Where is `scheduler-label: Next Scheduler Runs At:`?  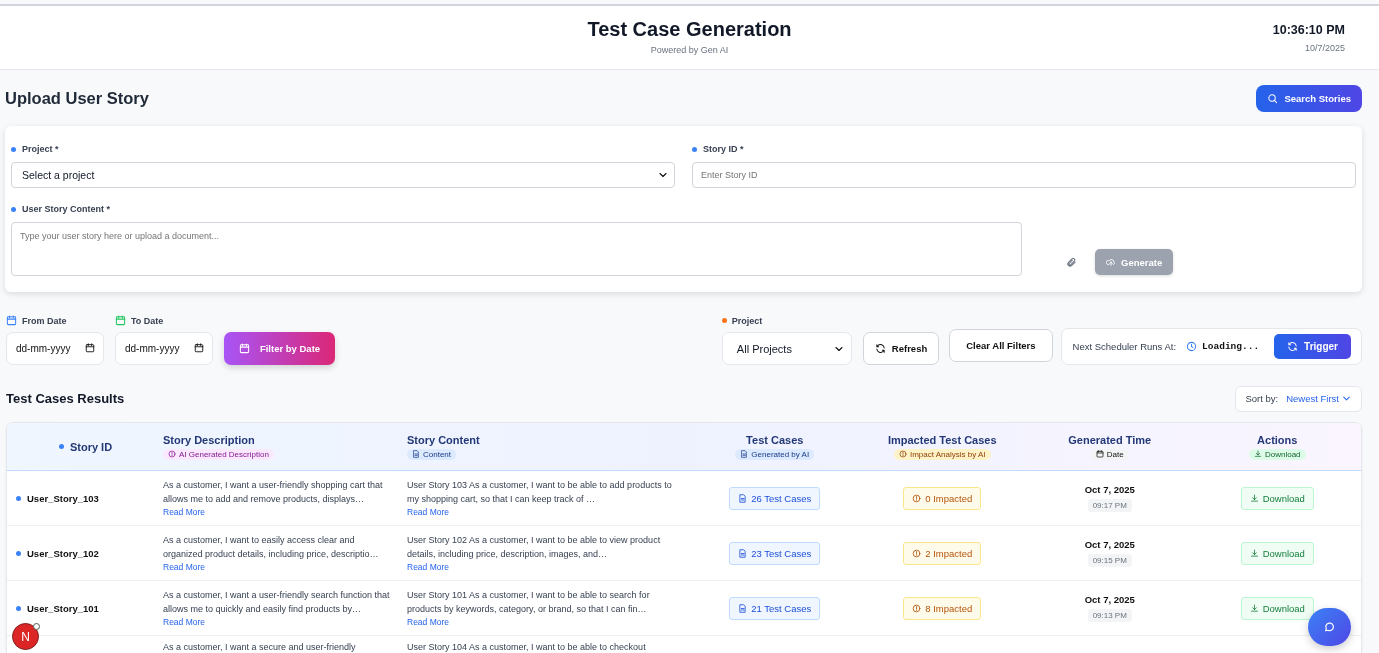 scheduler-label: Next Scheduler Runs At: is located at coordinates (1124, 346).